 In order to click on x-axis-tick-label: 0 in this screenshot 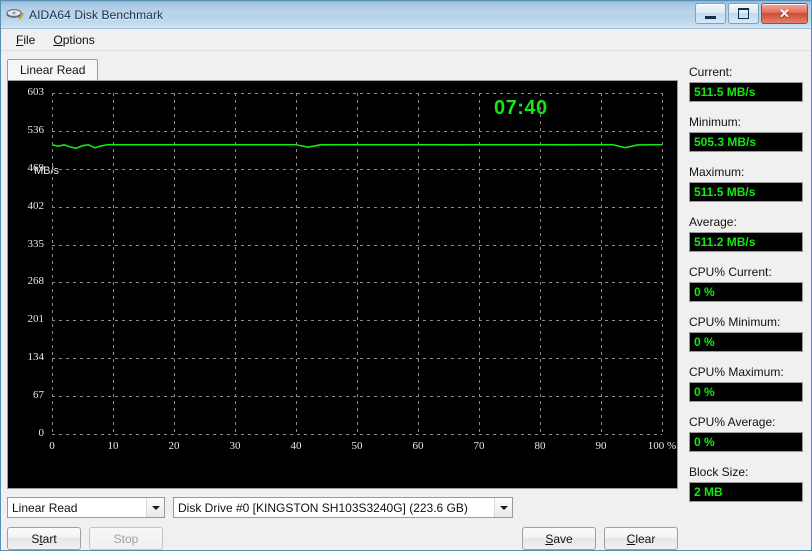, I will do `click(52, 446)`.